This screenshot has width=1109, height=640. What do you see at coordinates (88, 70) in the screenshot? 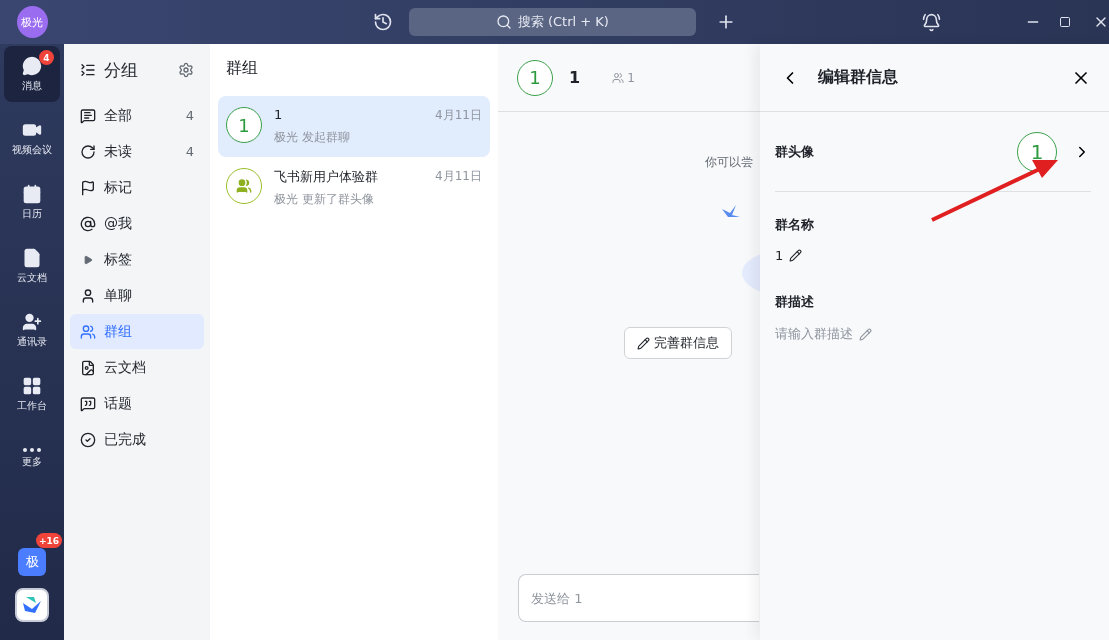
I see `list-icon` at bounding box center [88, 70].